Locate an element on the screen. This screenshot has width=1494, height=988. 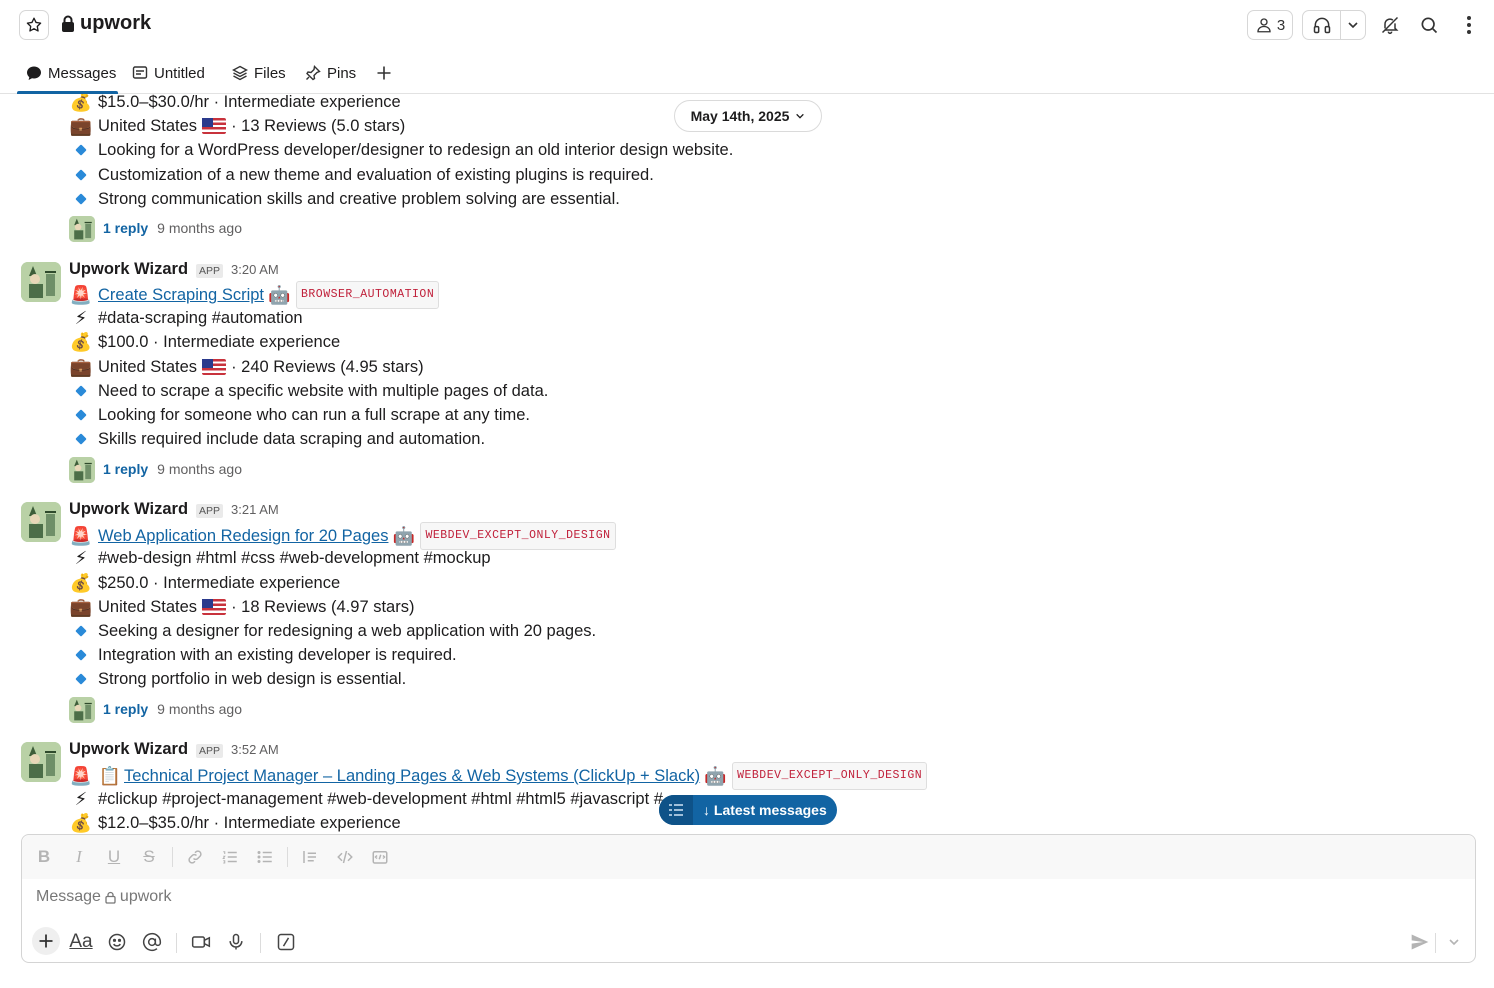
huddle-button is located at coordinates (1334, 25).